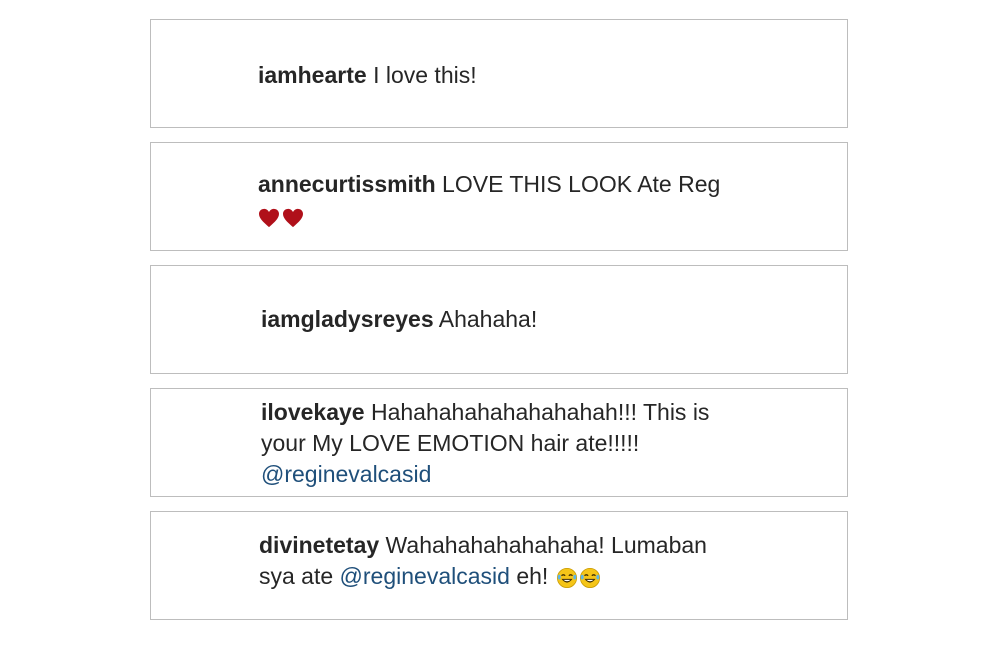  What do you see at coordinates (488, 319) in the screenshot?
I see `comment-text: Ahahaha!` at bounding box center [488, 319].